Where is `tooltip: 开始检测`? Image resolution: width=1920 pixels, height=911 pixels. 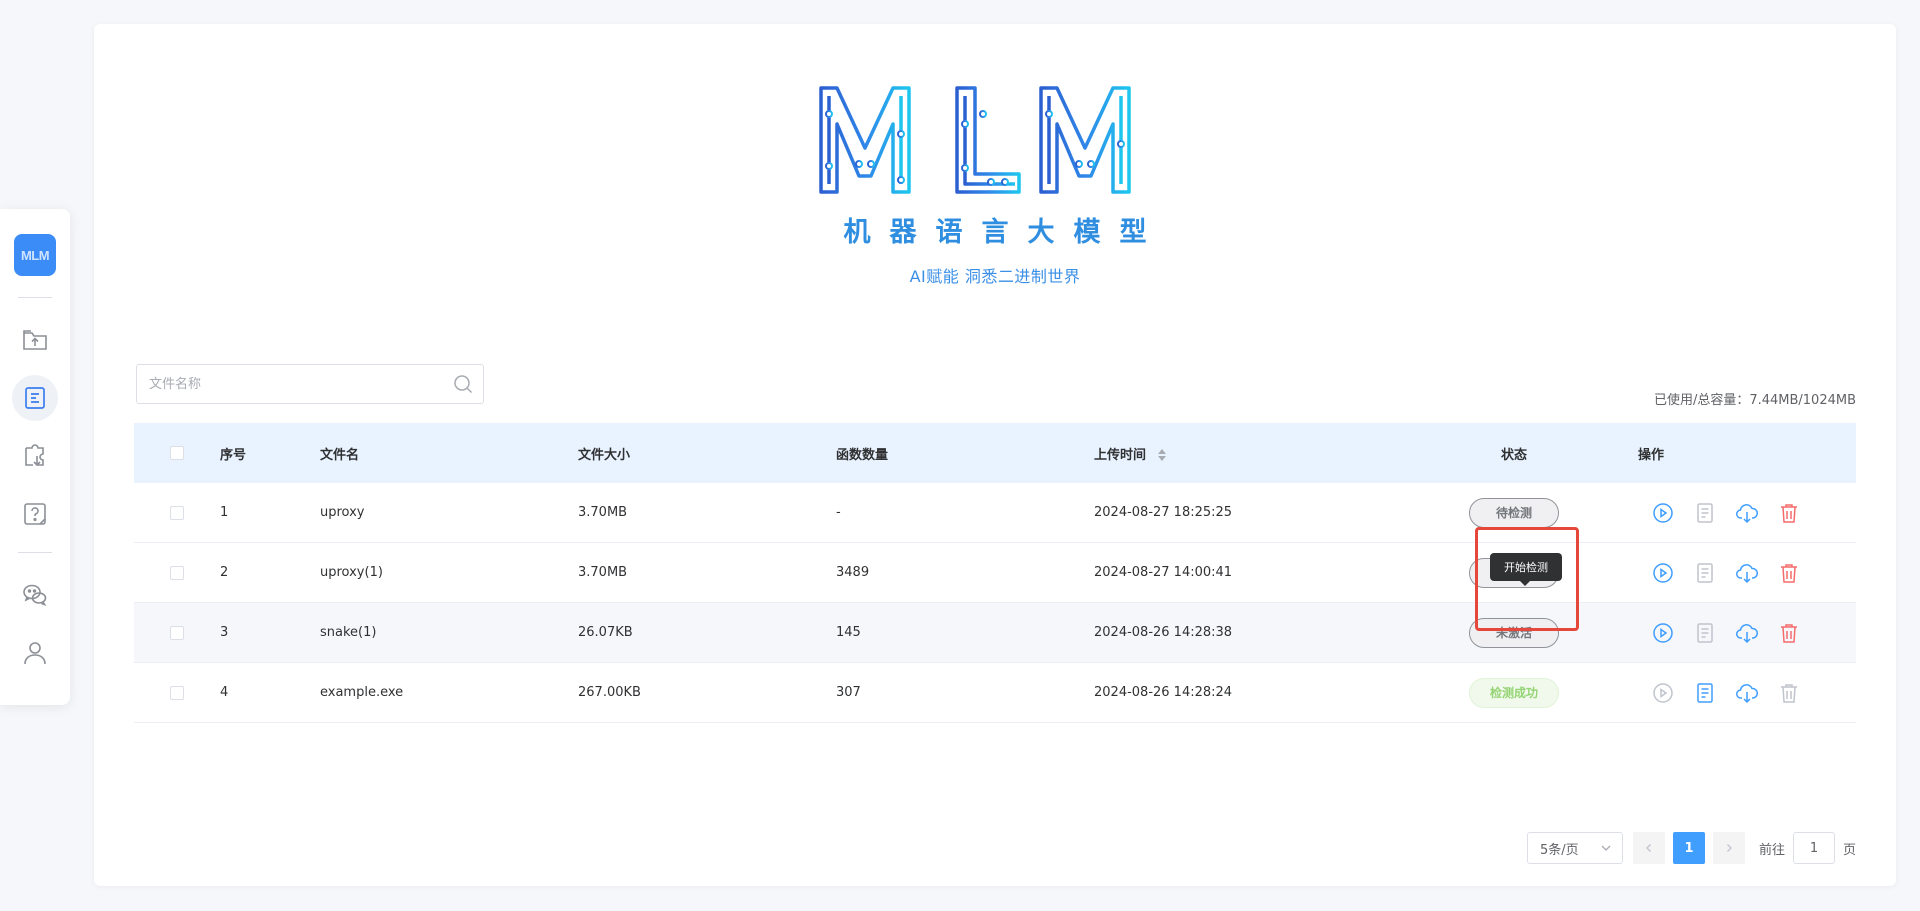 tooltip: 开始检测 is located at coordinates (1526, 569).